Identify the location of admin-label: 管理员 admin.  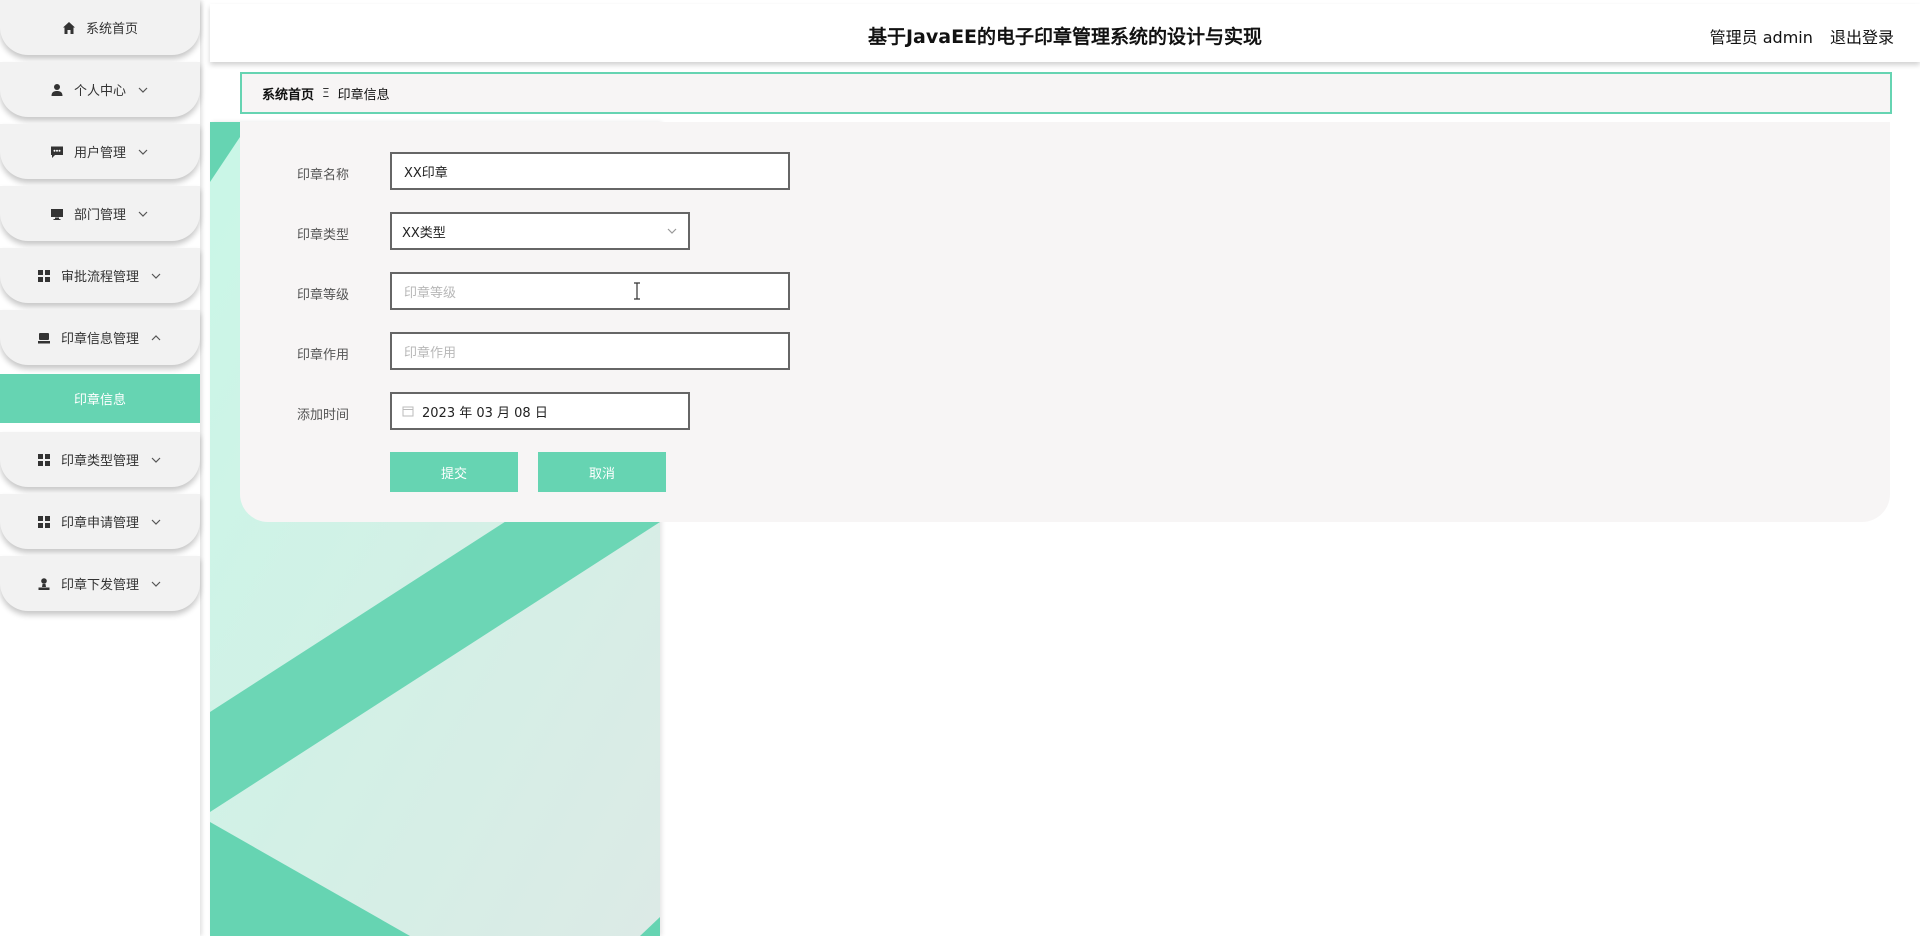
(1761, 37).